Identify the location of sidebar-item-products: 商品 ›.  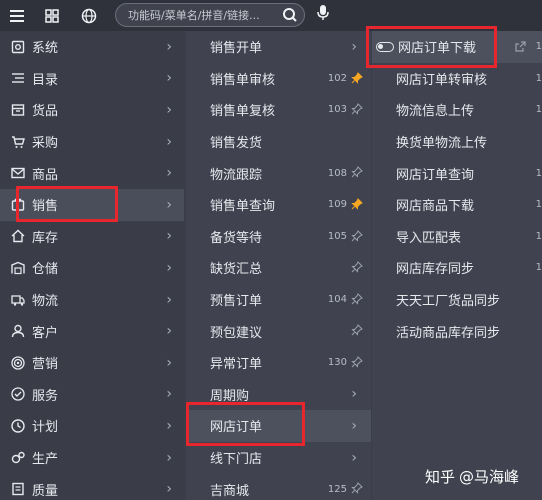
(92, 173).